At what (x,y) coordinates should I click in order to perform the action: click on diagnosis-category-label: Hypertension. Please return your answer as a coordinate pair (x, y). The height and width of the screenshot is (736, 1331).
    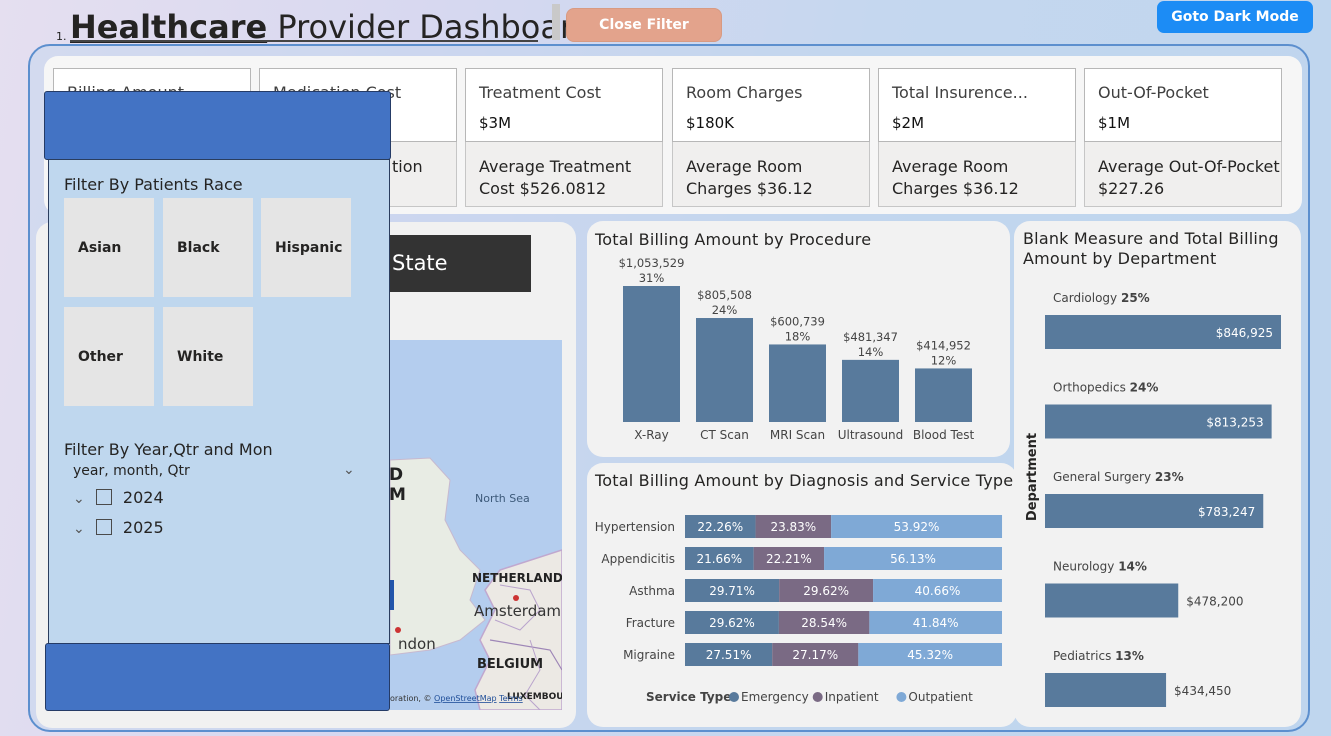
    Looking at the image, I should click on (635, 527).